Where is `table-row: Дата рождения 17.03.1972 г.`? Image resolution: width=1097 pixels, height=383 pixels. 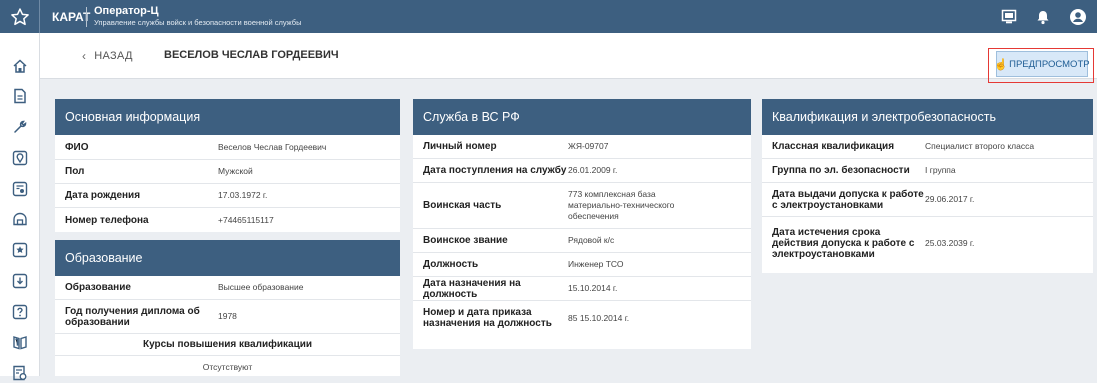 table-row: Дата рождения 17.03.1972 г. is located at coordinates (227, 196).